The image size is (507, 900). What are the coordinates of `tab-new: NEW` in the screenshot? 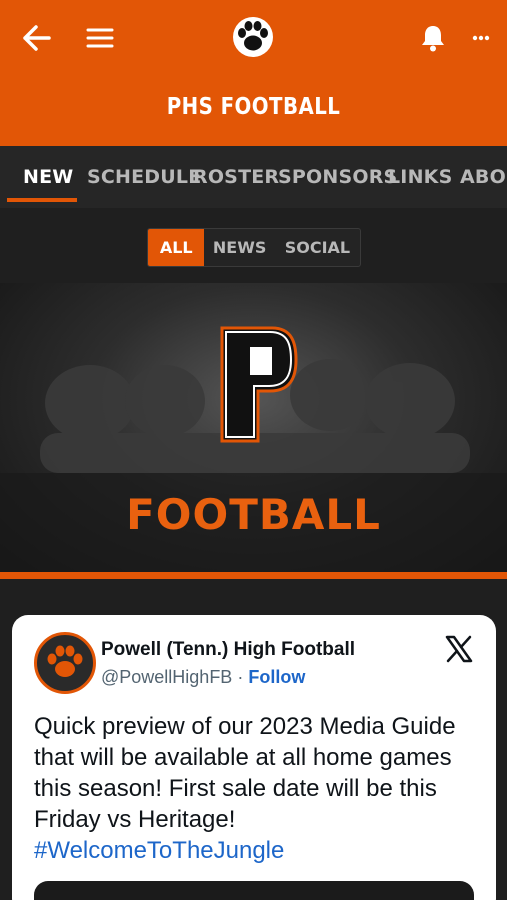 It's located at (48, 177).